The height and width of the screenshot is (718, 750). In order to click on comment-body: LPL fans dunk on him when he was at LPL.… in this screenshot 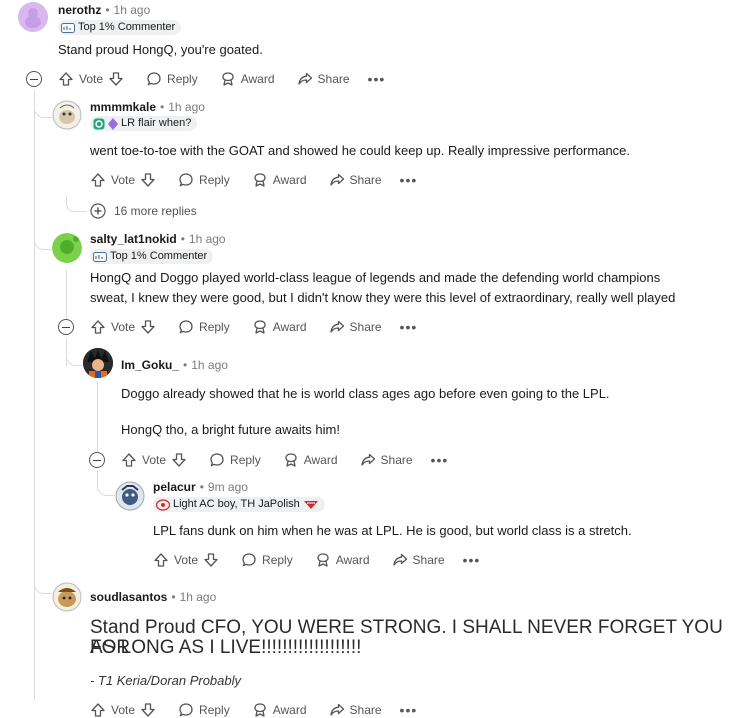, I will do `click(392, 530)`.